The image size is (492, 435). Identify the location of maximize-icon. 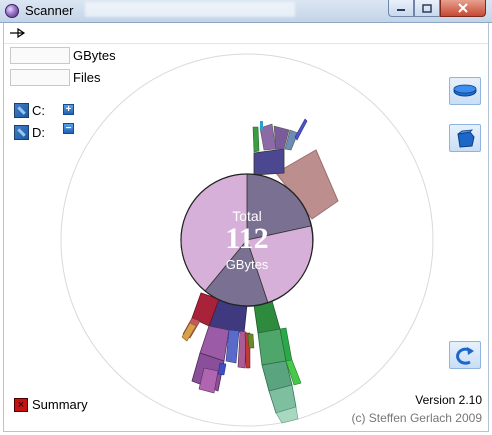
(427, 8).